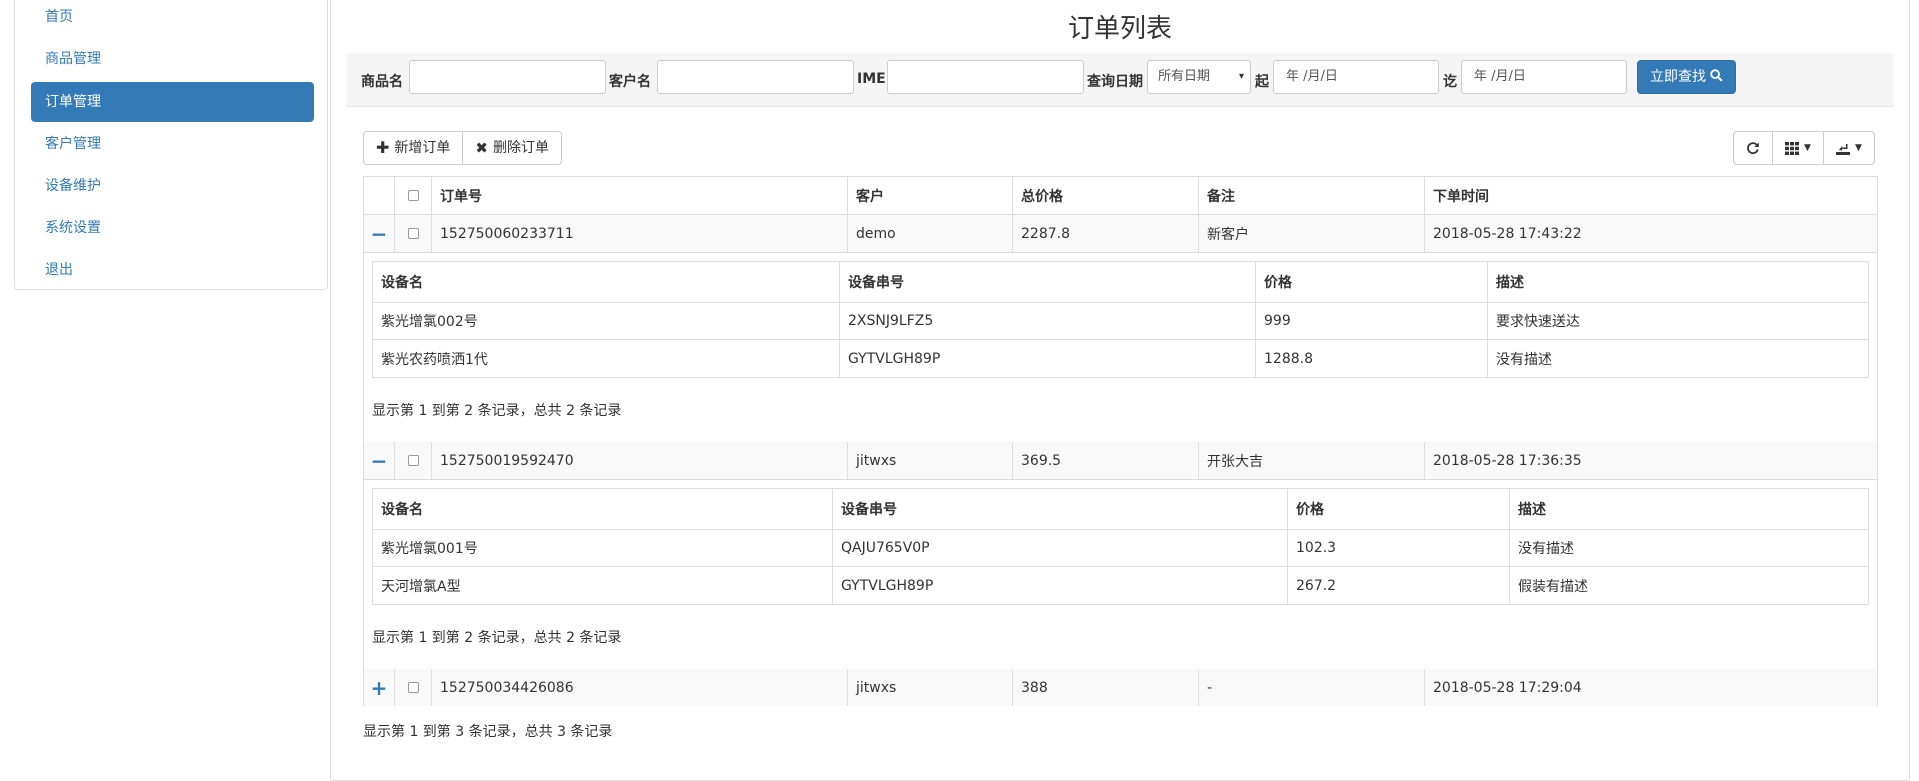 Image resolution: width=1919 pixels, height=781 pixels. I want to click on from-date-input: 年 /月/日, so click(1356, 77).